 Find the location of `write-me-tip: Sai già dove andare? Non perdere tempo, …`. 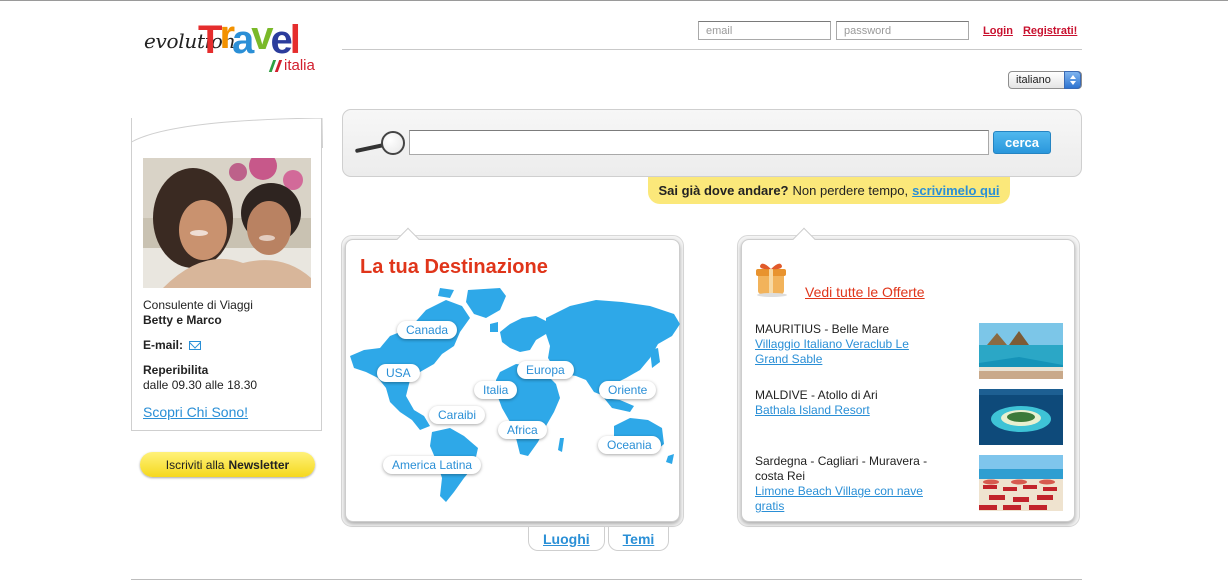

write-me-tip: Sai già dove andare? Non perdere tempo, … is located at coordinates (829, 190).